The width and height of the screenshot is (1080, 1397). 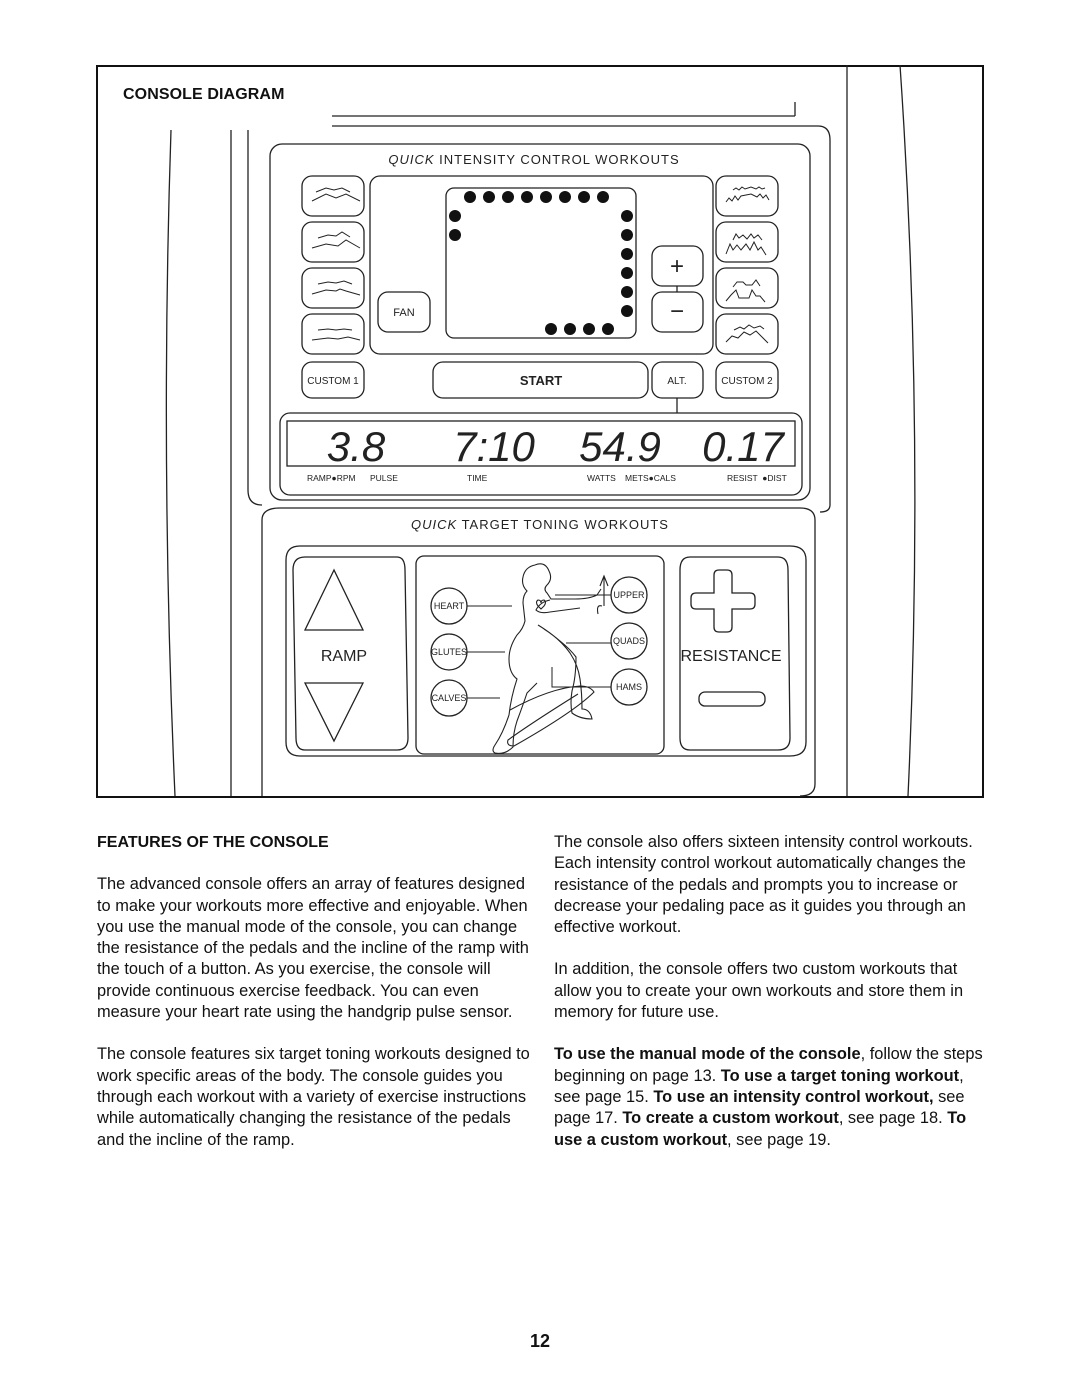 I want to click on target-hams-label: HAMS, so click(x=629, y=687).